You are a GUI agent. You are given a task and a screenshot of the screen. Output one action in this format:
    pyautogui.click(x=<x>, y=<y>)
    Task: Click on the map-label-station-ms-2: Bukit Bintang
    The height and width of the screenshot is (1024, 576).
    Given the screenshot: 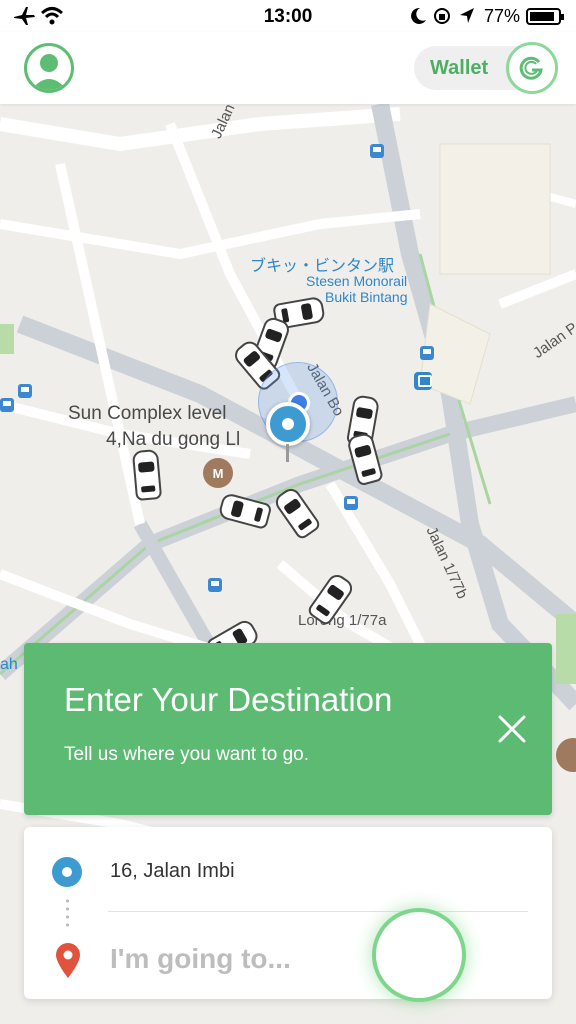 What is the action you would take?
    pyautogui.click(x=366, y=297)
    